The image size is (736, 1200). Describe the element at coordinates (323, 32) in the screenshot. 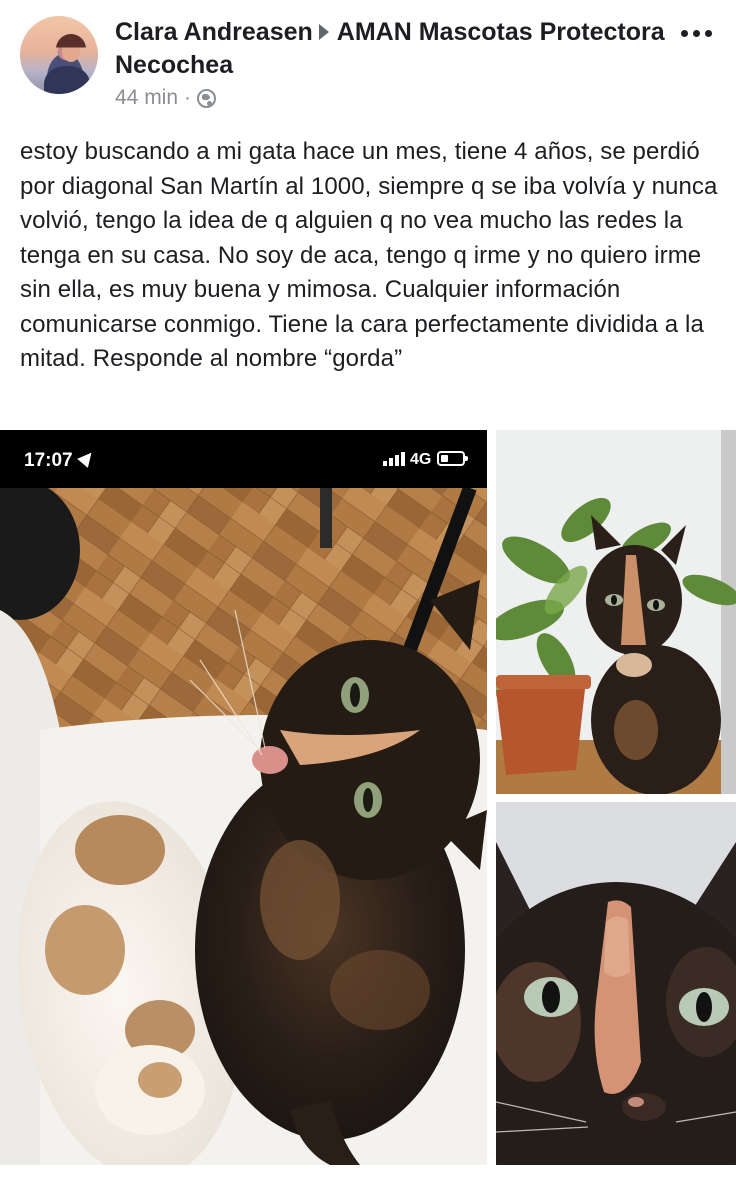

I see `caret-right-icon` at that location.